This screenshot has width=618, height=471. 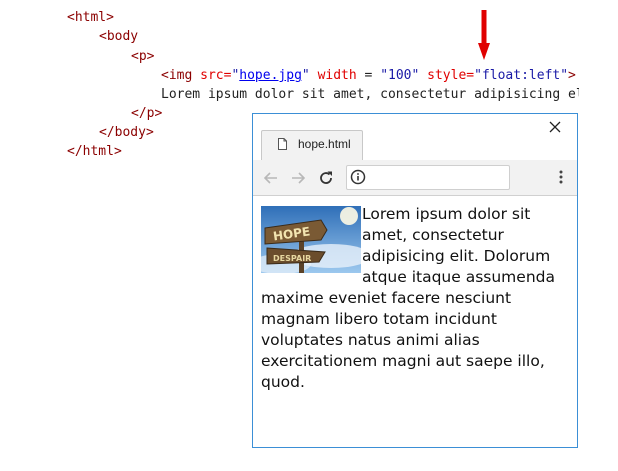 I want to click on width-value: "100", so click(x=400, y=75).